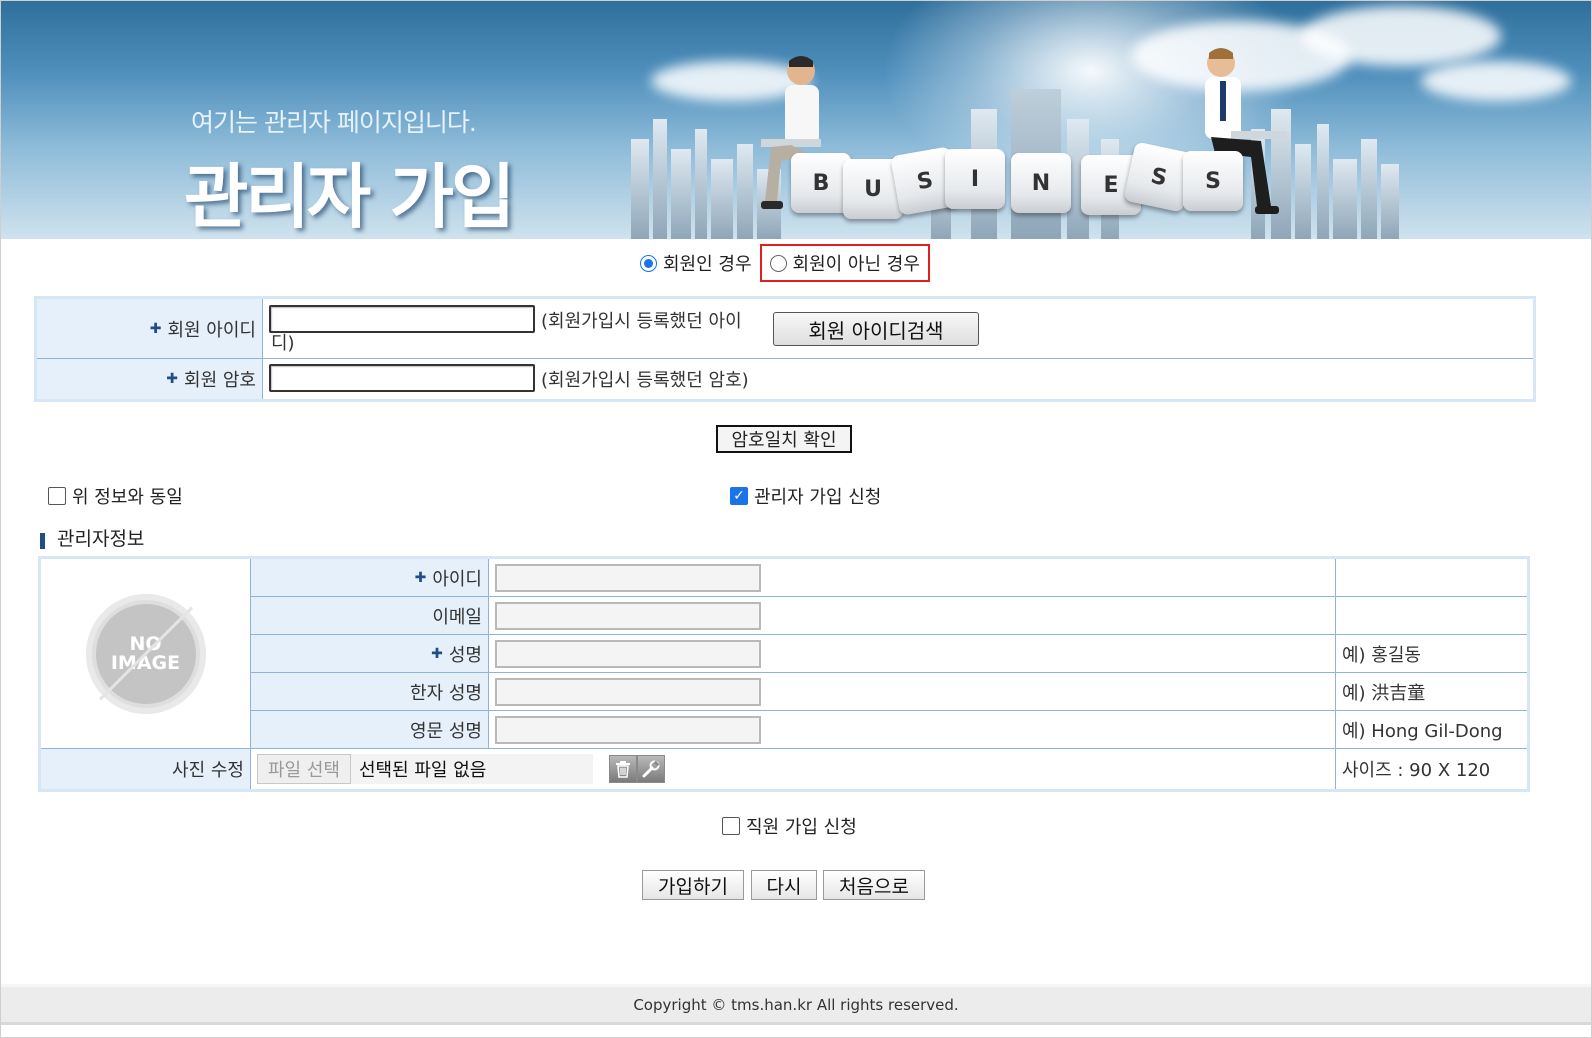 The width and height of the screenshot is (1592, 1038). I want to click on trash-icon, so click(623, 769).